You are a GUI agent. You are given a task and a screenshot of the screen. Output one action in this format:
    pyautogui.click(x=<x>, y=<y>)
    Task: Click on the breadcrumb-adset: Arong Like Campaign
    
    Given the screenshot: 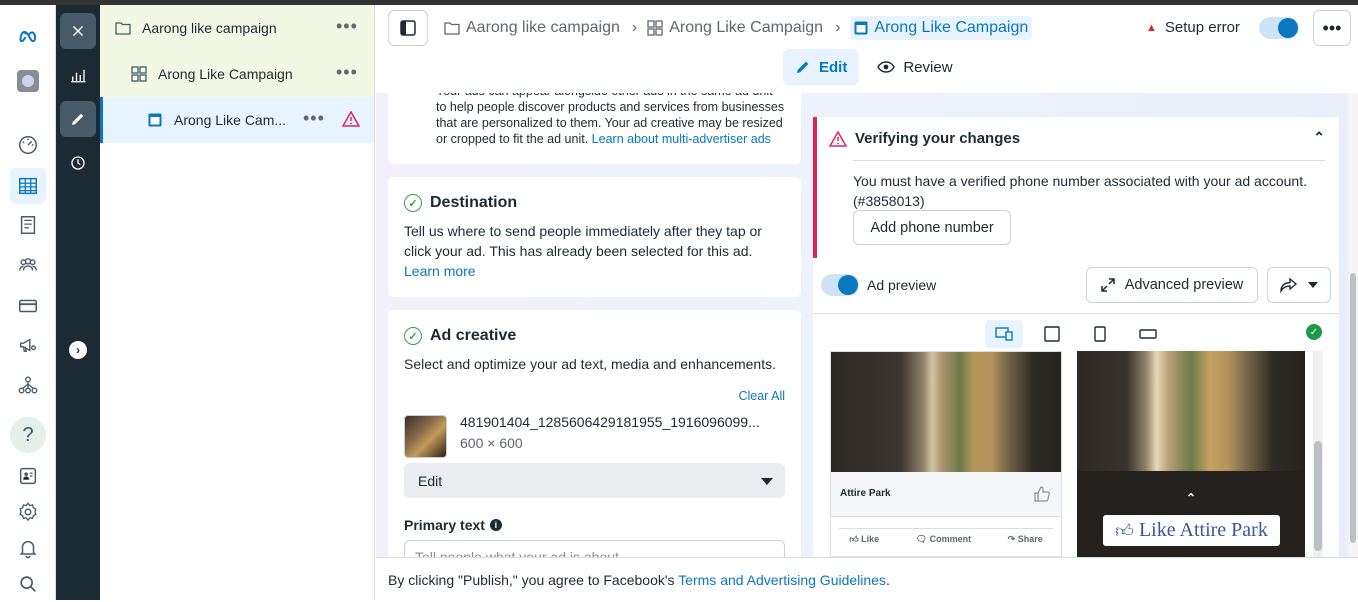 What is the action you would take?
    pyautogui.click(x=735, y=28)
    